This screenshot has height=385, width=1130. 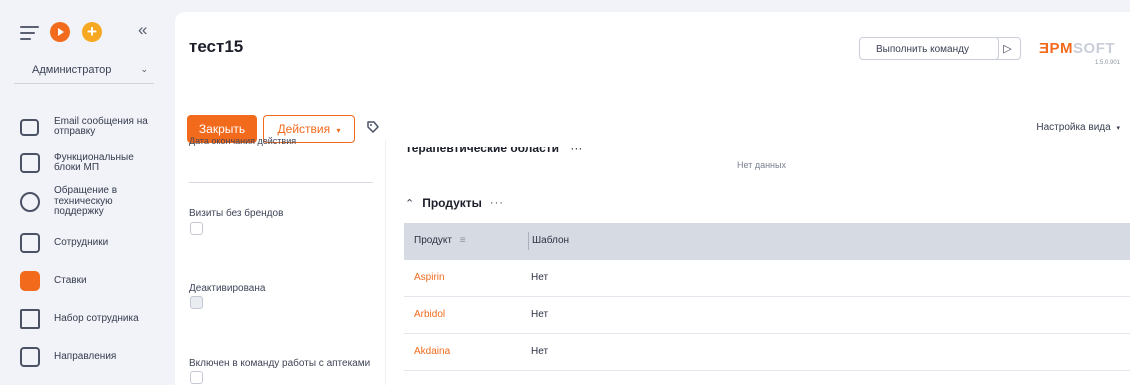 What do you see at coordinates (1077, 48) in the screenshot?
I see `brand-logo: ƎPMSOFT` at bounding box center [1077, 48].